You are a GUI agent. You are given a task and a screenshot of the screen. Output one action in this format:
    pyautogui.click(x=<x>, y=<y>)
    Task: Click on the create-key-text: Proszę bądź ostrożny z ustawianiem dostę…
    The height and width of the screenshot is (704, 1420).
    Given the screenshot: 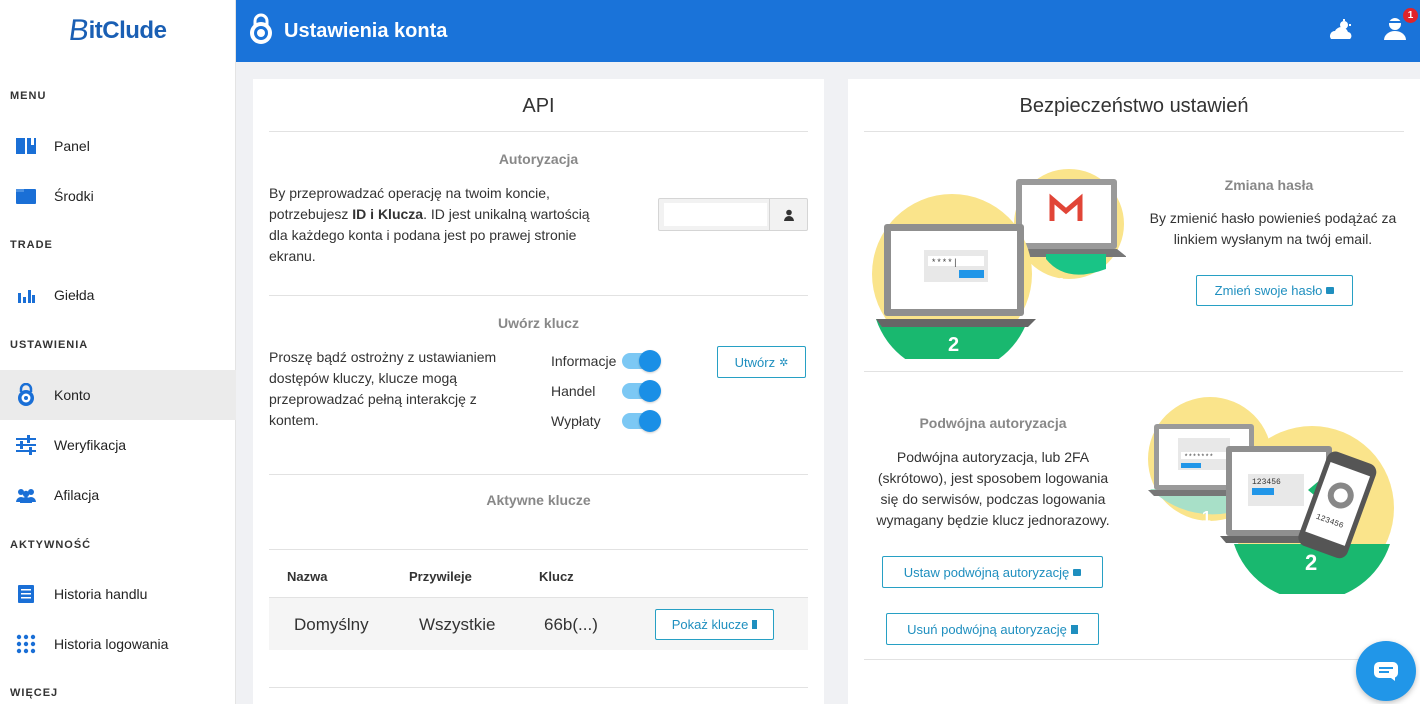 What is the action you would take?
    pyautogui.click(x=383, y=388)
    